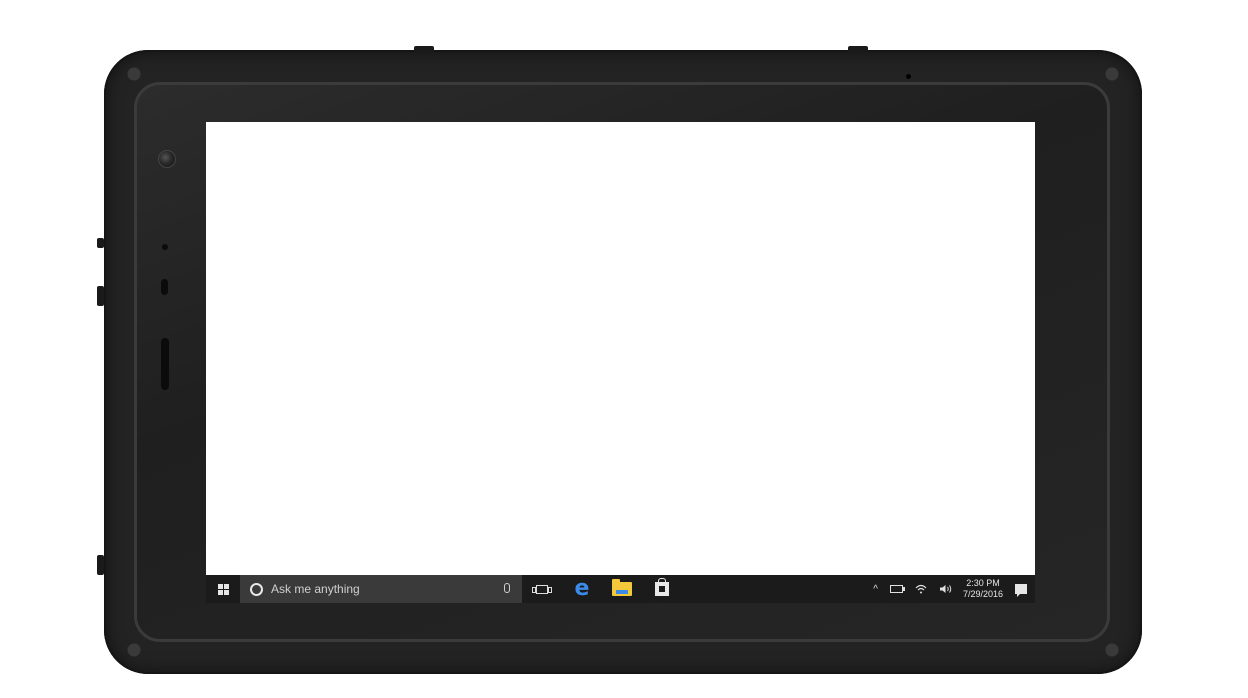 This screenshot has width=1248, height=698. What do you see at coordinates (946, 589) in the screenshot?
I see `volume-icon` at bounding box center [946, 589].